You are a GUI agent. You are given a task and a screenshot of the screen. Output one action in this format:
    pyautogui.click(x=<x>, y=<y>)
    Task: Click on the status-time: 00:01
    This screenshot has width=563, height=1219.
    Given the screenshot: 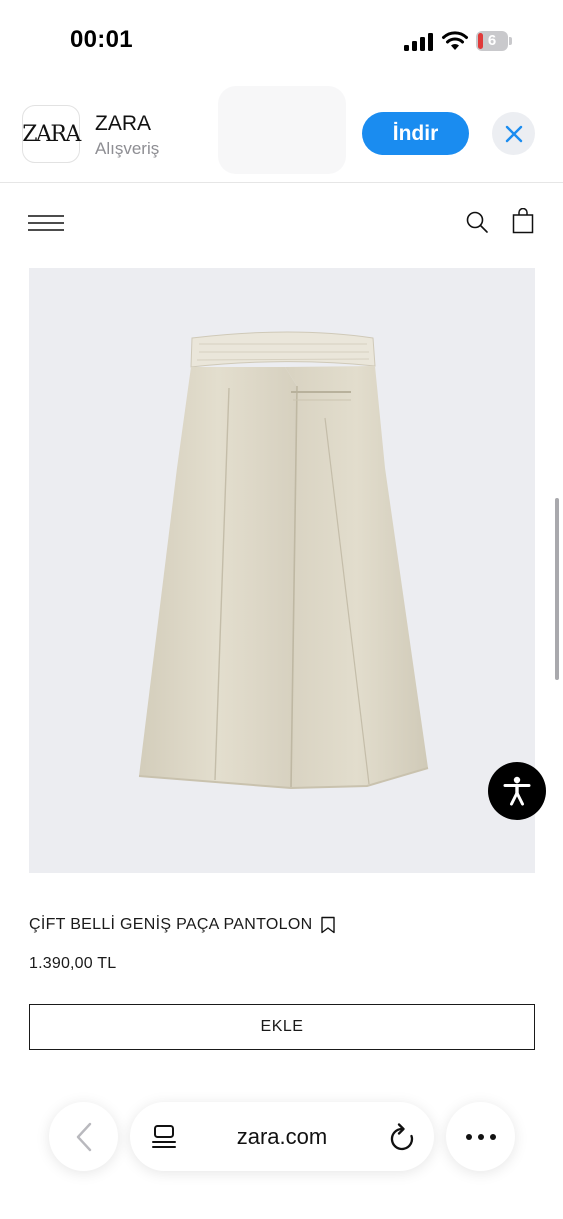 What is the action you would take?
    pyautogui.click(x=101, y=39)
    